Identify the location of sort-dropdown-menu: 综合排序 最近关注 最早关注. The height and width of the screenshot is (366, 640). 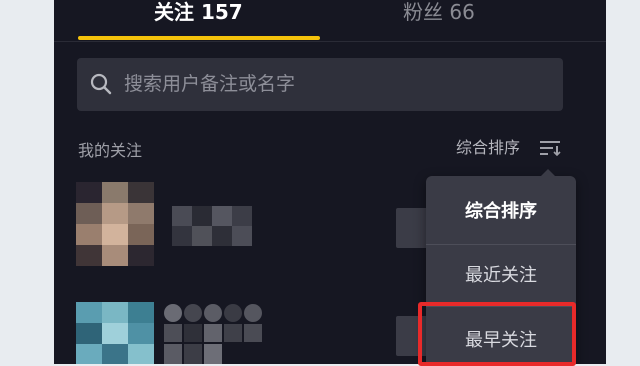
(501, 266).